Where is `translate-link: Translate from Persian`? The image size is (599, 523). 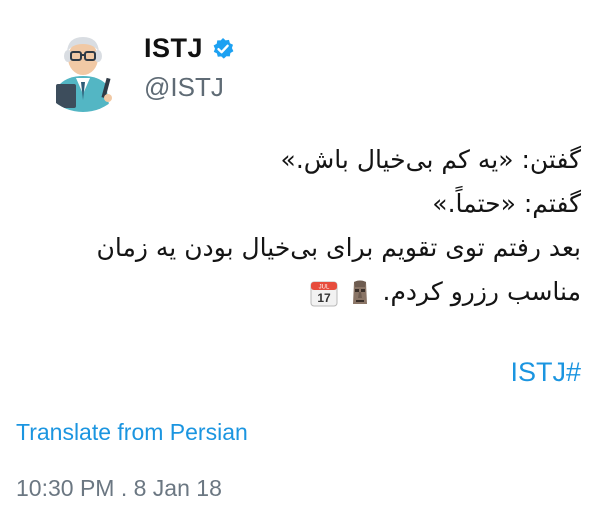
translate-link: Translate from Persian is located at coordinates (132, 432).